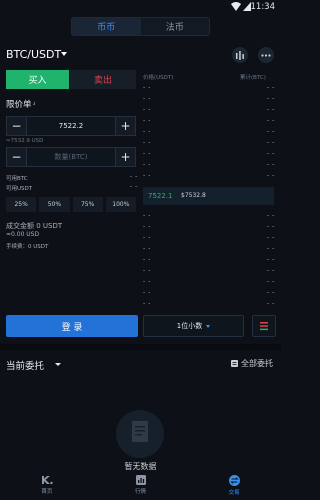  I want to click on total-usd: ≈0.00 USD, so click(23, 234).